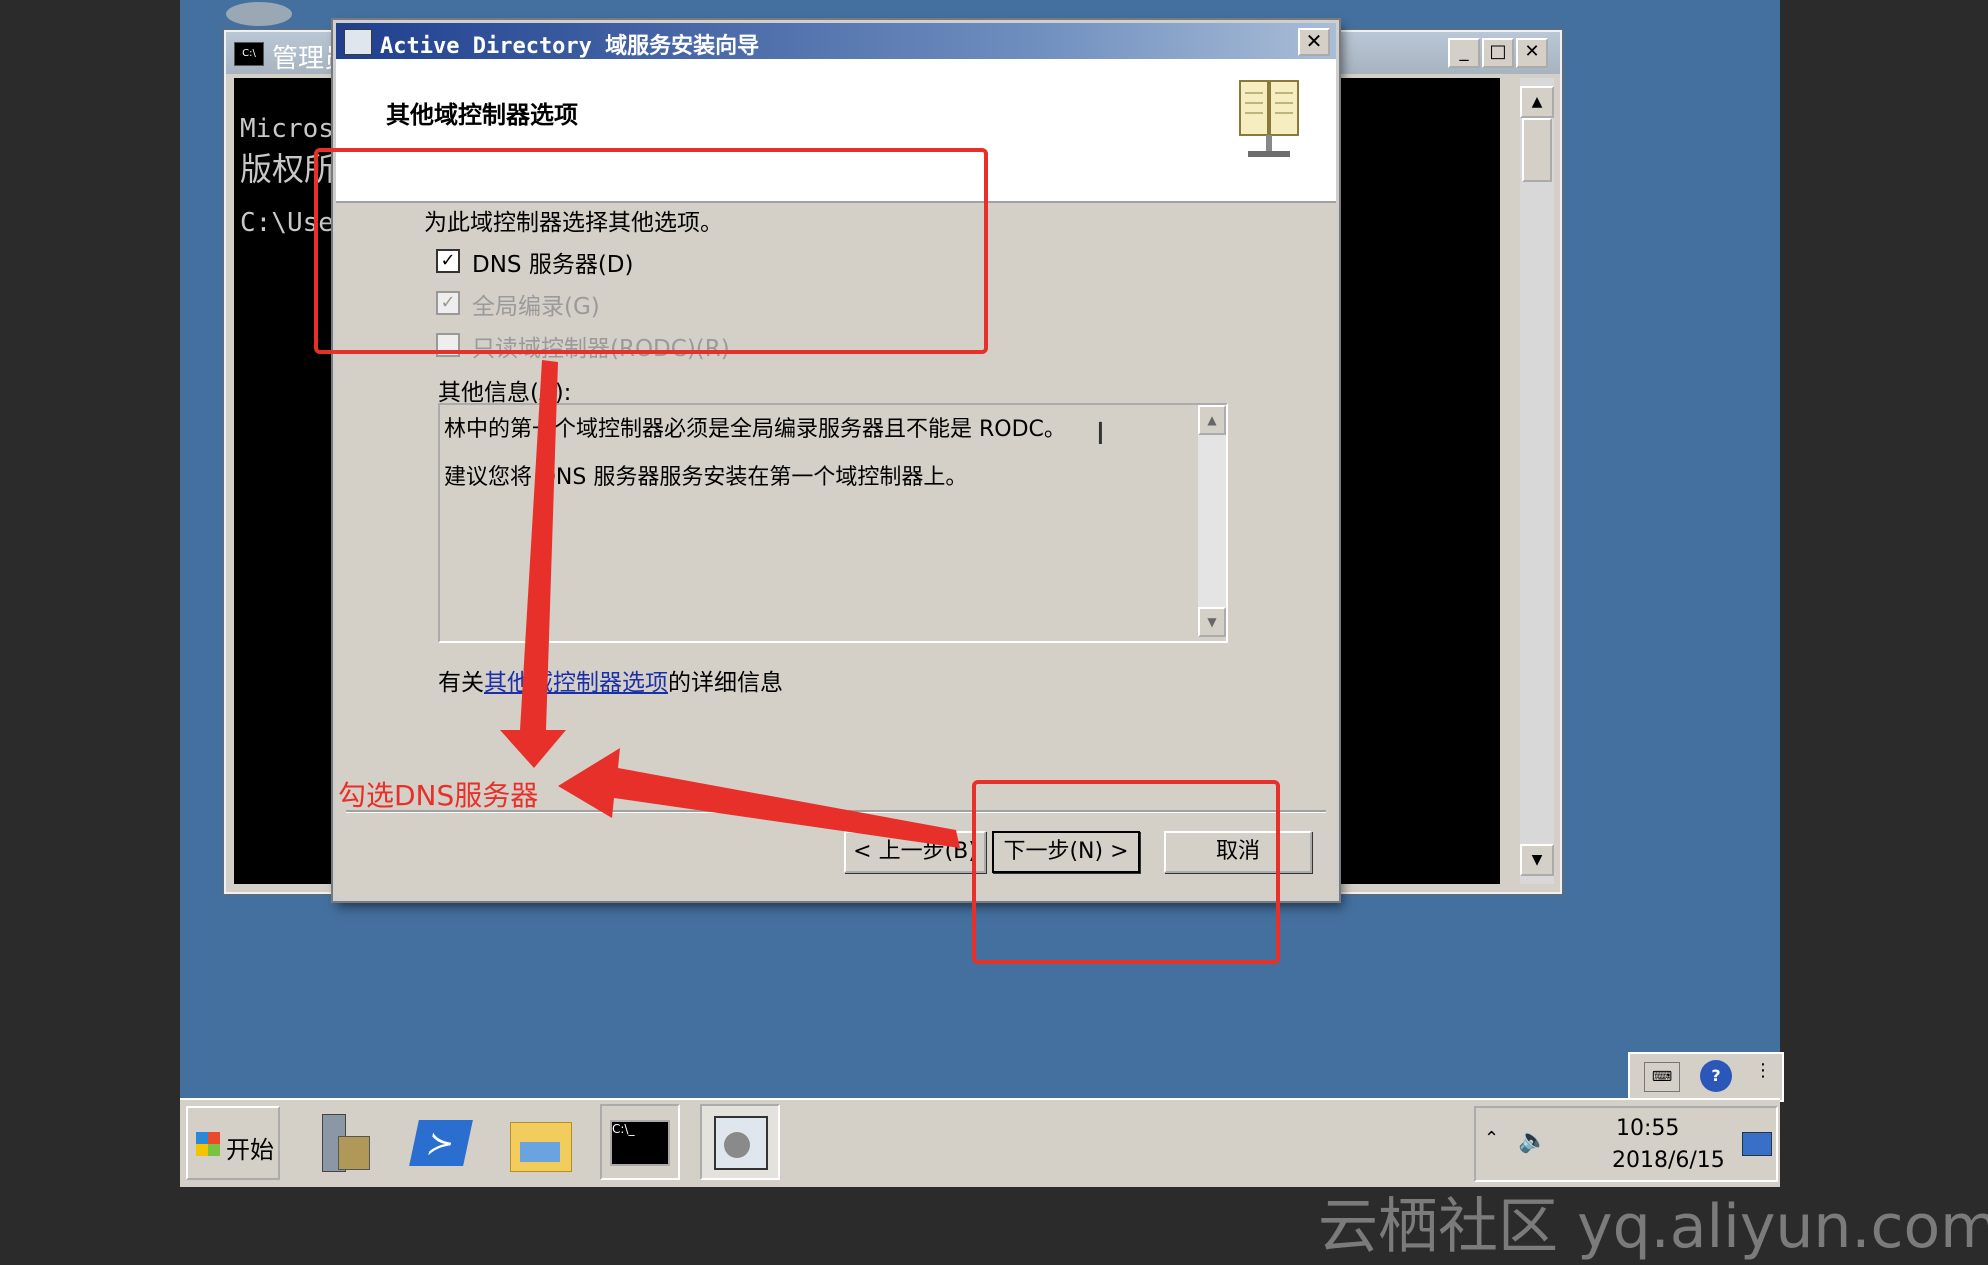 The width and height of the screenshot is (1988, 1265). What do you see at coordinates (1212, 622) in the screenshot?
I see `info-scroll-down-button: ▼` at bounding box center [1212, 622].